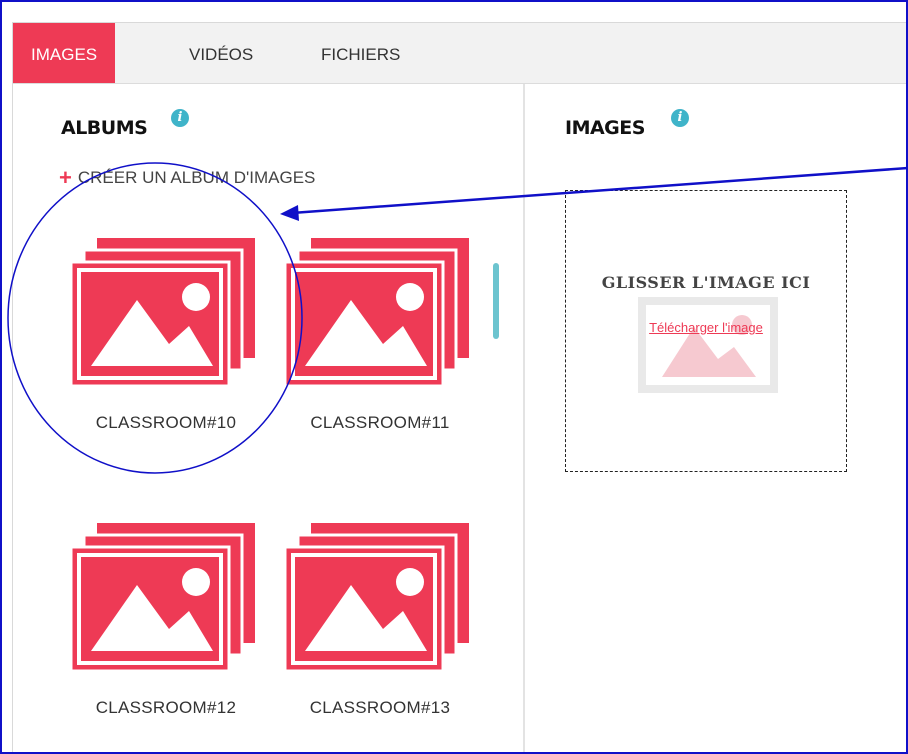  Describe the element at coordinates (605, 128) in the screenshot. I see `images-title: IMAGES` at that location.